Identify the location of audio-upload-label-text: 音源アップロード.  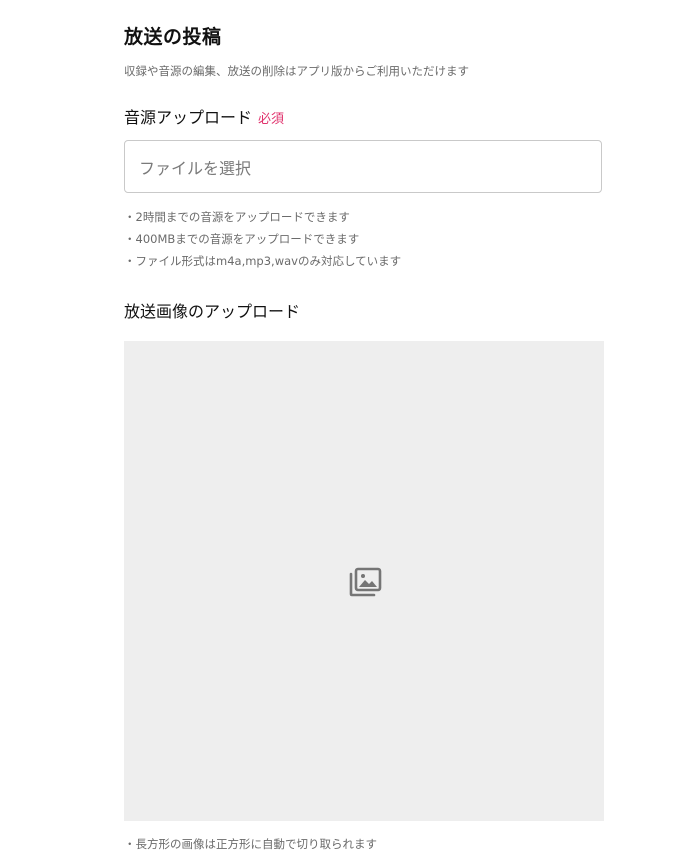
(188, 117).